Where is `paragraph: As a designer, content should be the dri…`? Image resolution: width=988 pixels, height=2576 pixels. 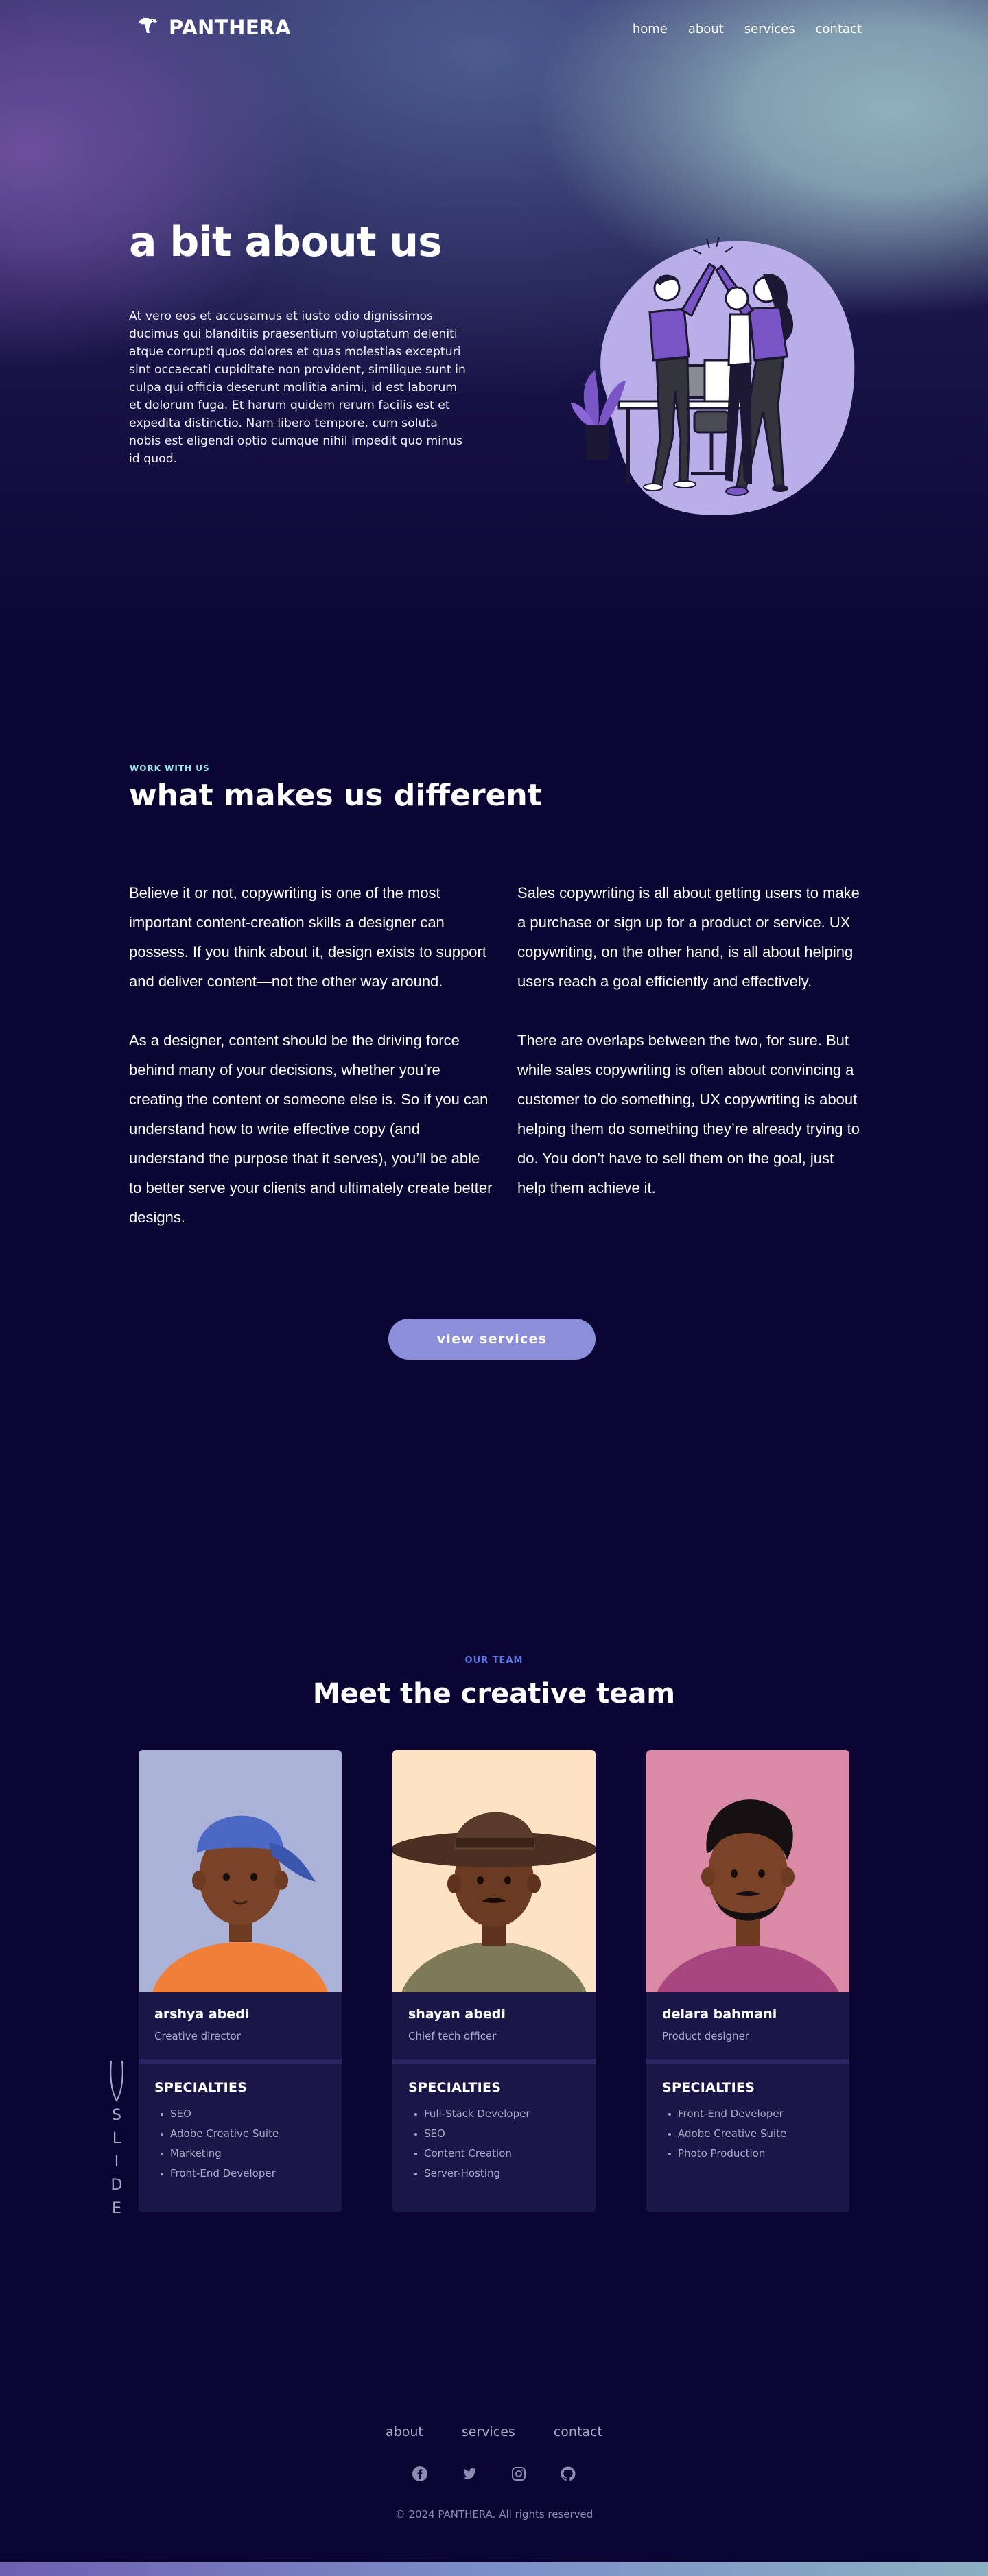
paragraph: As a designer, content should be the dri… is located at coordinates (311, 1129).